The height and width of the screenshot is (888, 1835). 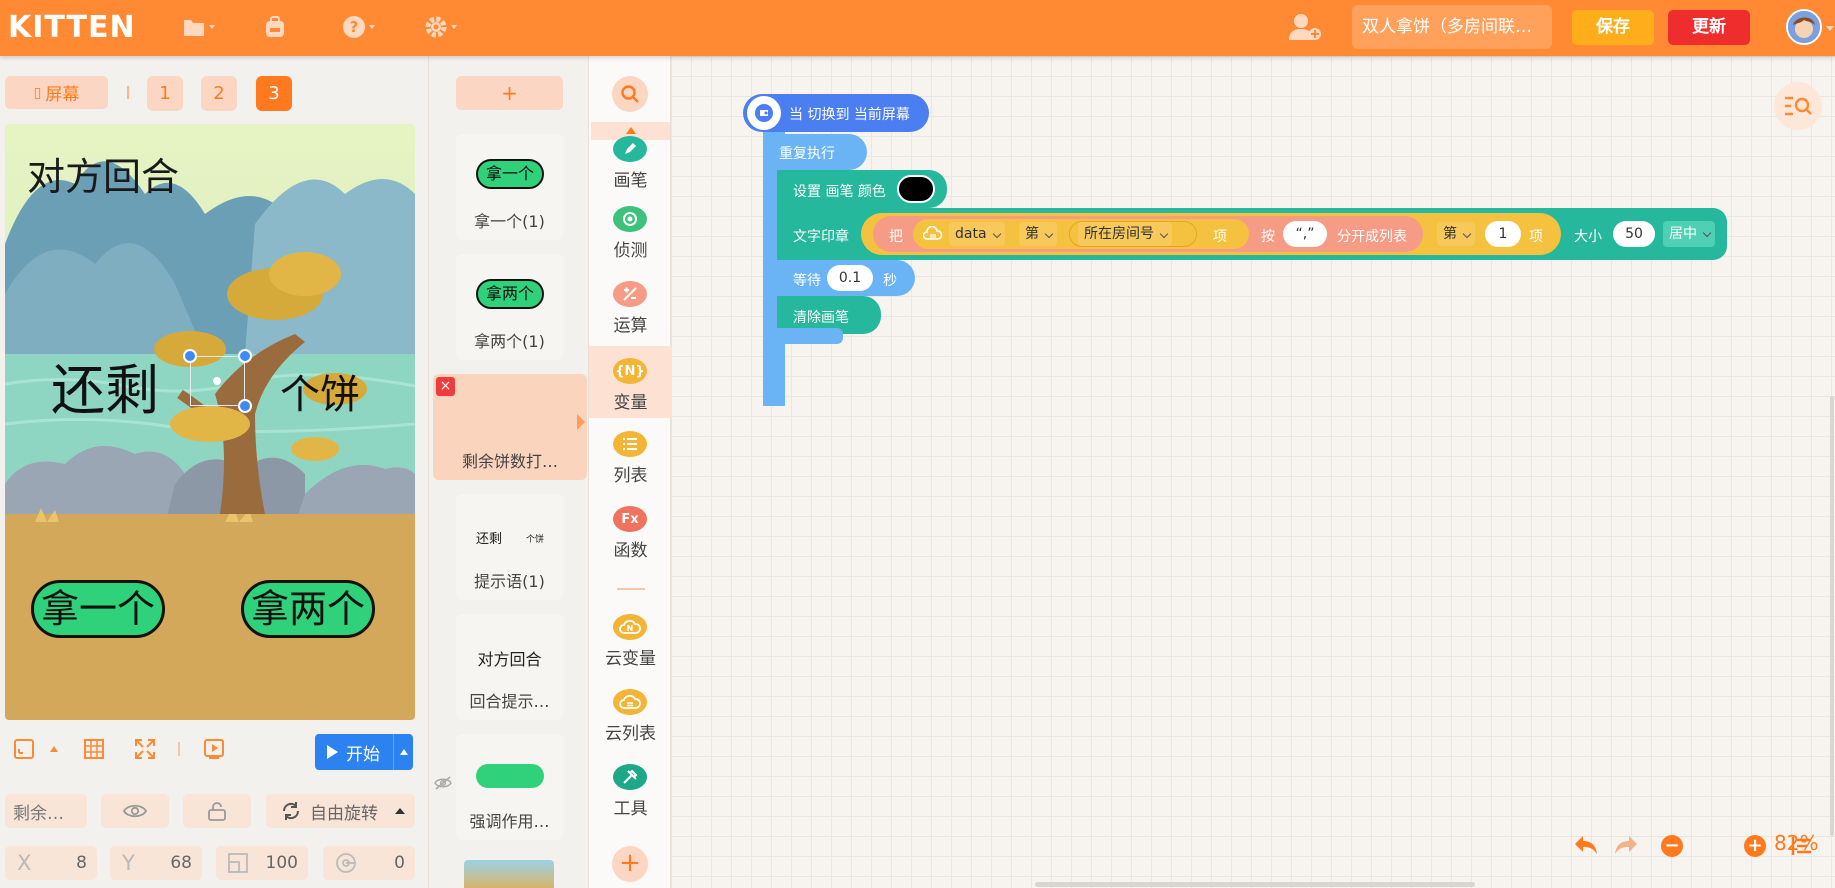 What do you see at coordinates (245, 356) in the screenshot?
I see `rotate-handle` at bounding box center [245, 356].